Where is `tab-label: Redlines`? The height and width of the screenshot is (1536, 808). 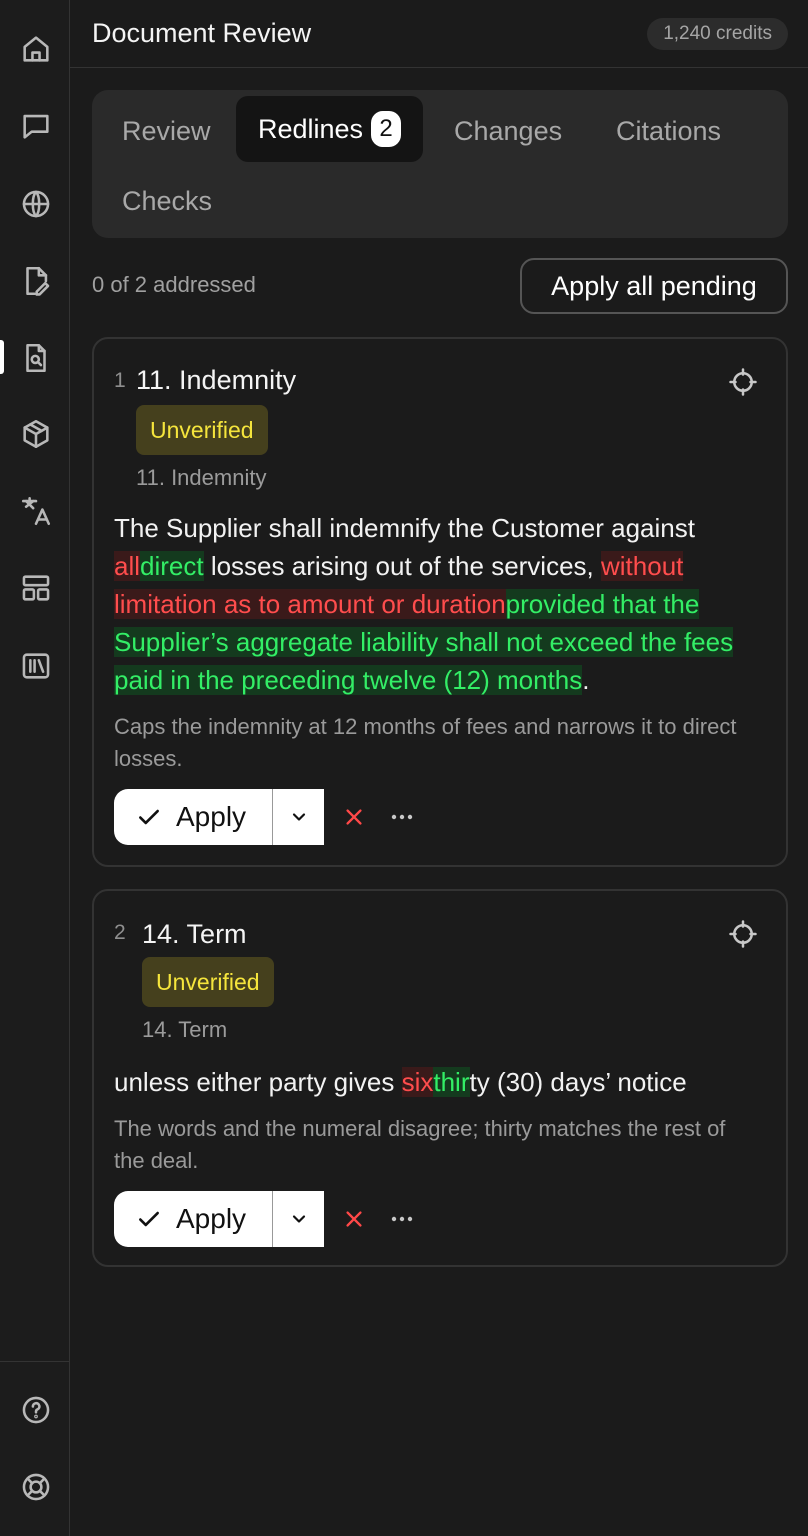 tab-label: Redlines is located at coordinates (311, 128).